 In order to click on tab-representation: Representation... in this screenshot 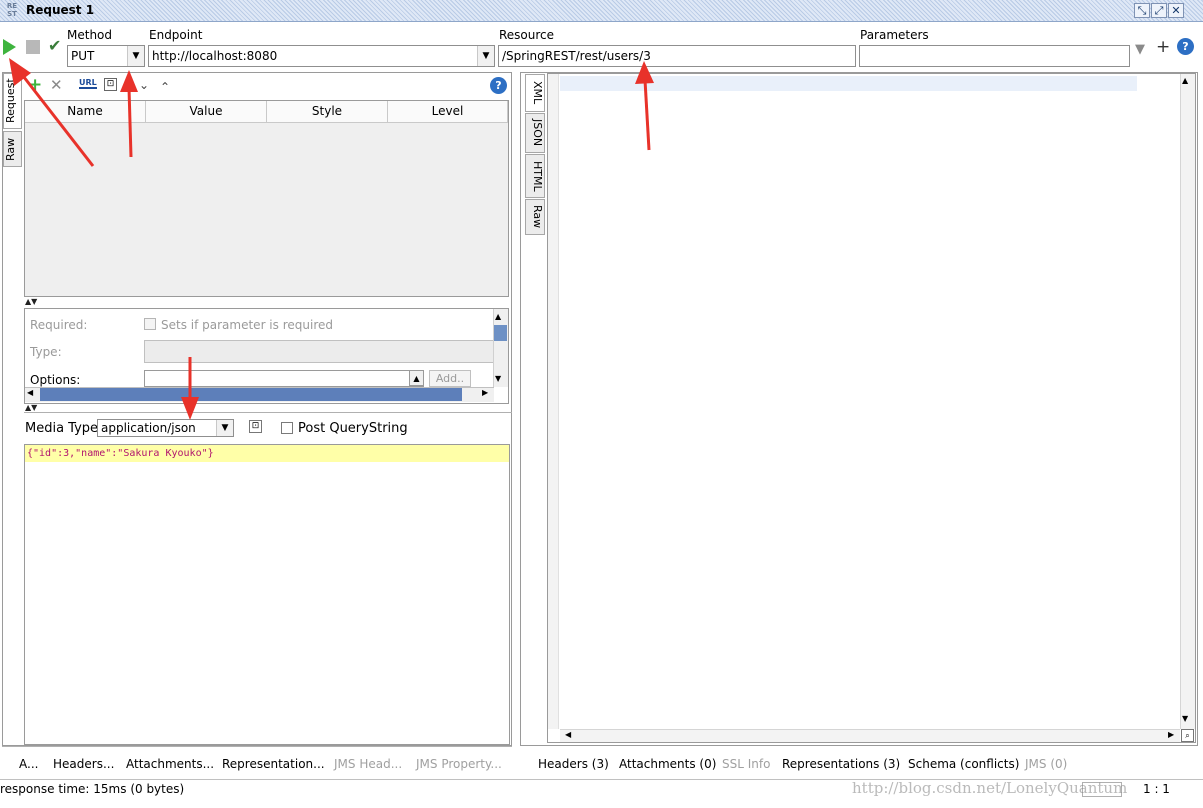, I will do `click(273, 764)`.